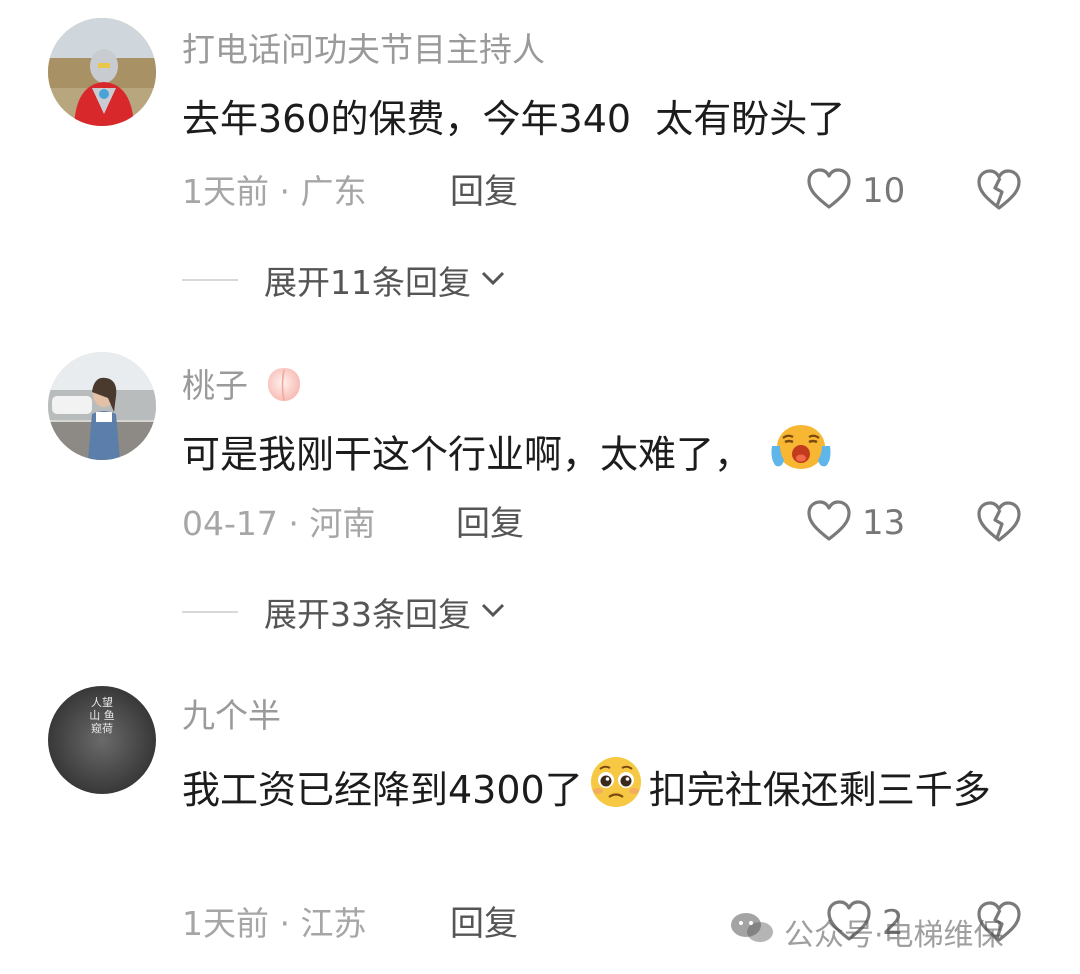 This screenshot has width=1080, height=974. What do you see at coordinates (102, 715) in the screenshot?
I see `avatar-caption: 人望山 鱼窥荷` at bounding box center [102, 715].